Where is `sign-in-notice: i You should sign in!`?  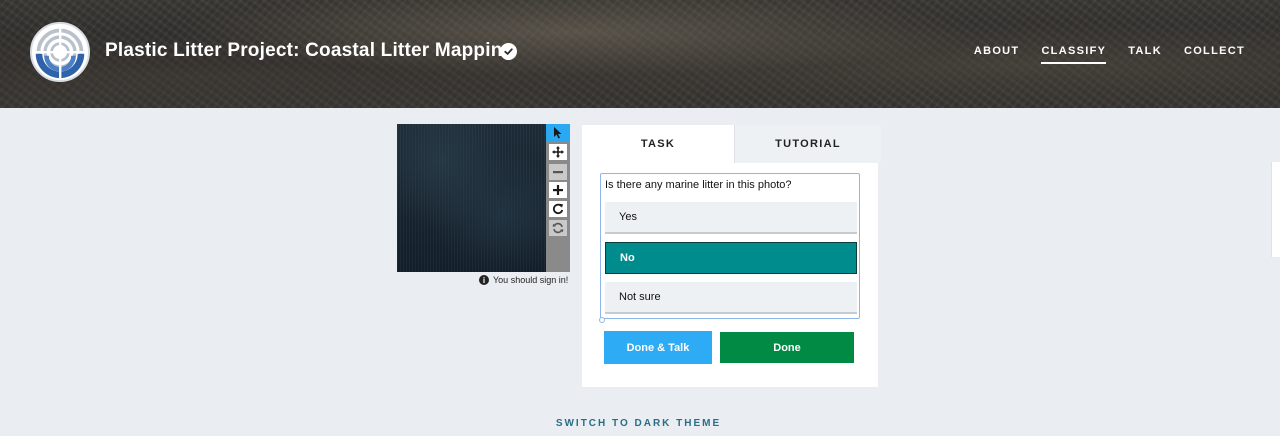
sign-in-notice: i You should sign in! is located at coordinates (523, 280).